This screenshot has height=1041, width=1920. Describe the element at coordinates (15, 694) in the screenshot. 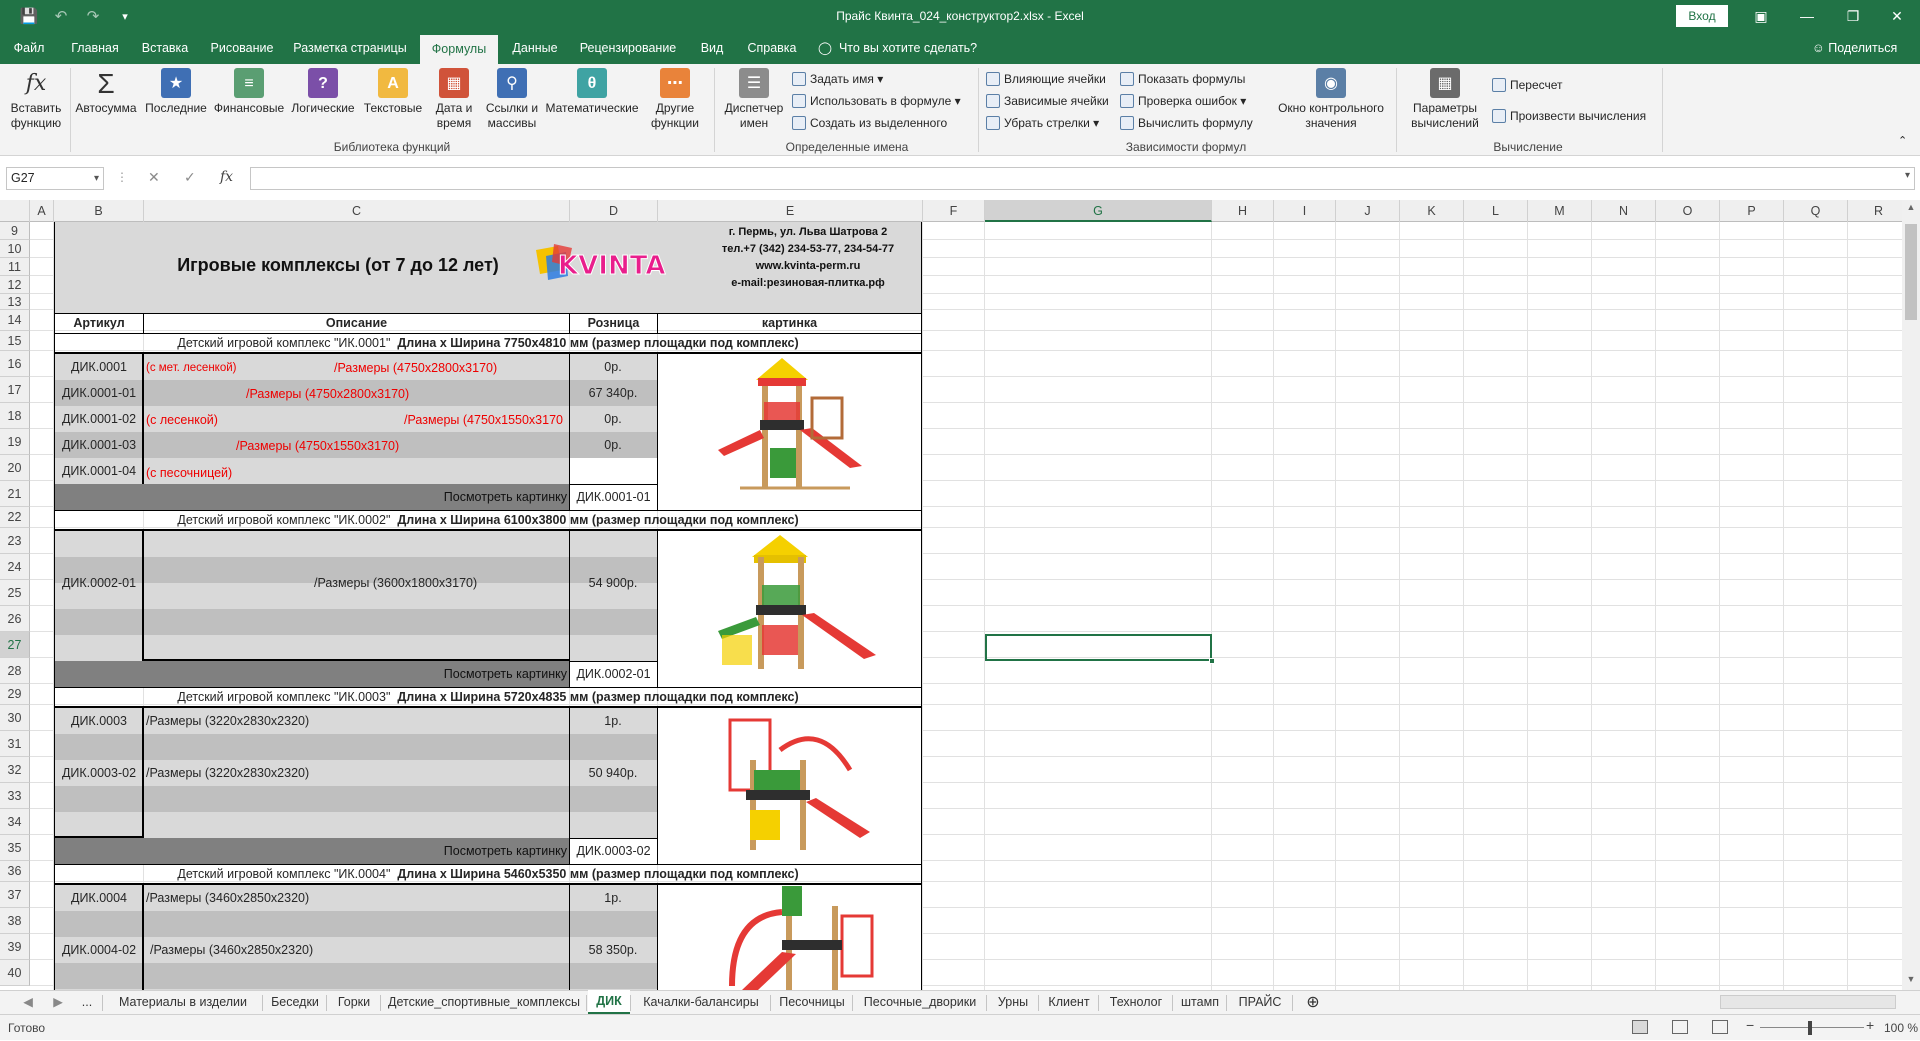

I see `row-header-29: 29` at that location.